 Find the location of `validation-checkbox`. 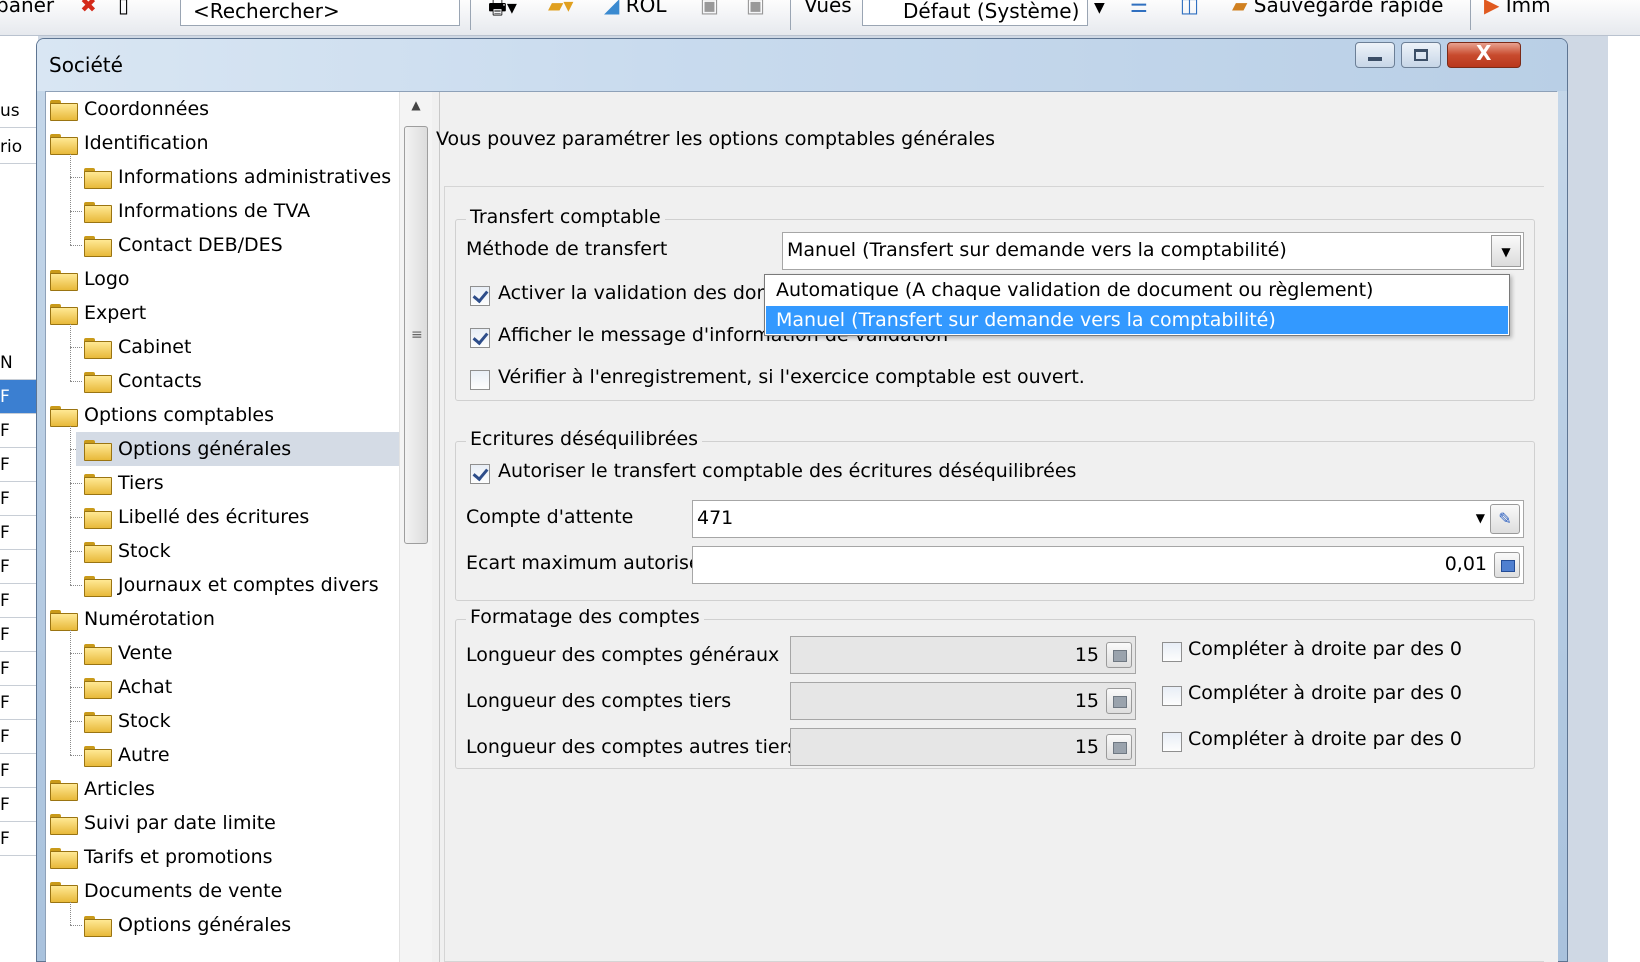

validation-checkbox is located at coordinates (480, 296).